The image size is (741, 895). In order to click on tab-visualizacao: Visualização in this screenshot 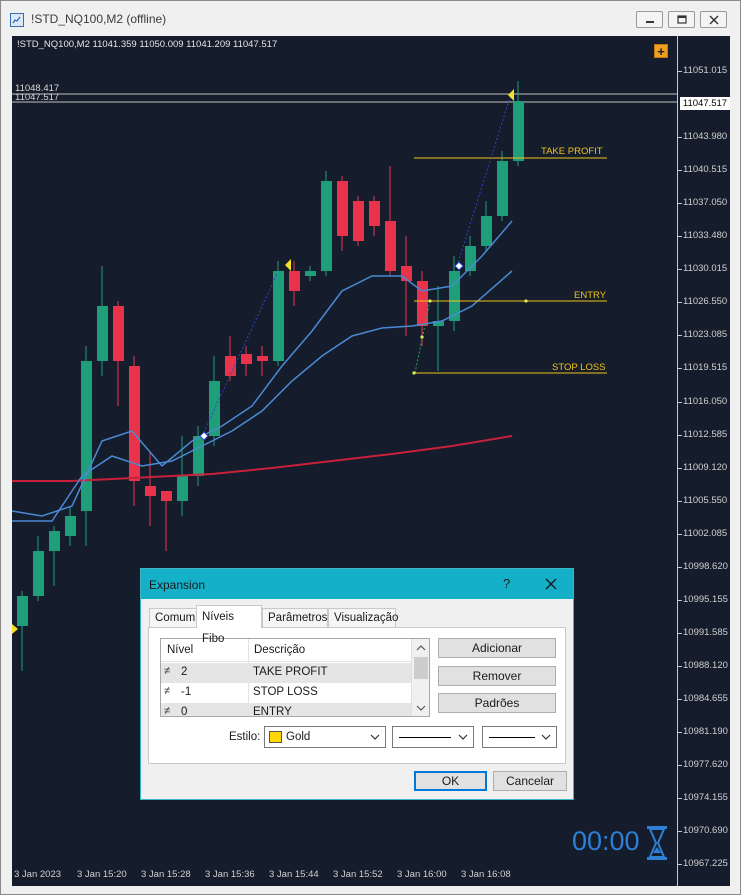, I will do `click(363, 617)`.